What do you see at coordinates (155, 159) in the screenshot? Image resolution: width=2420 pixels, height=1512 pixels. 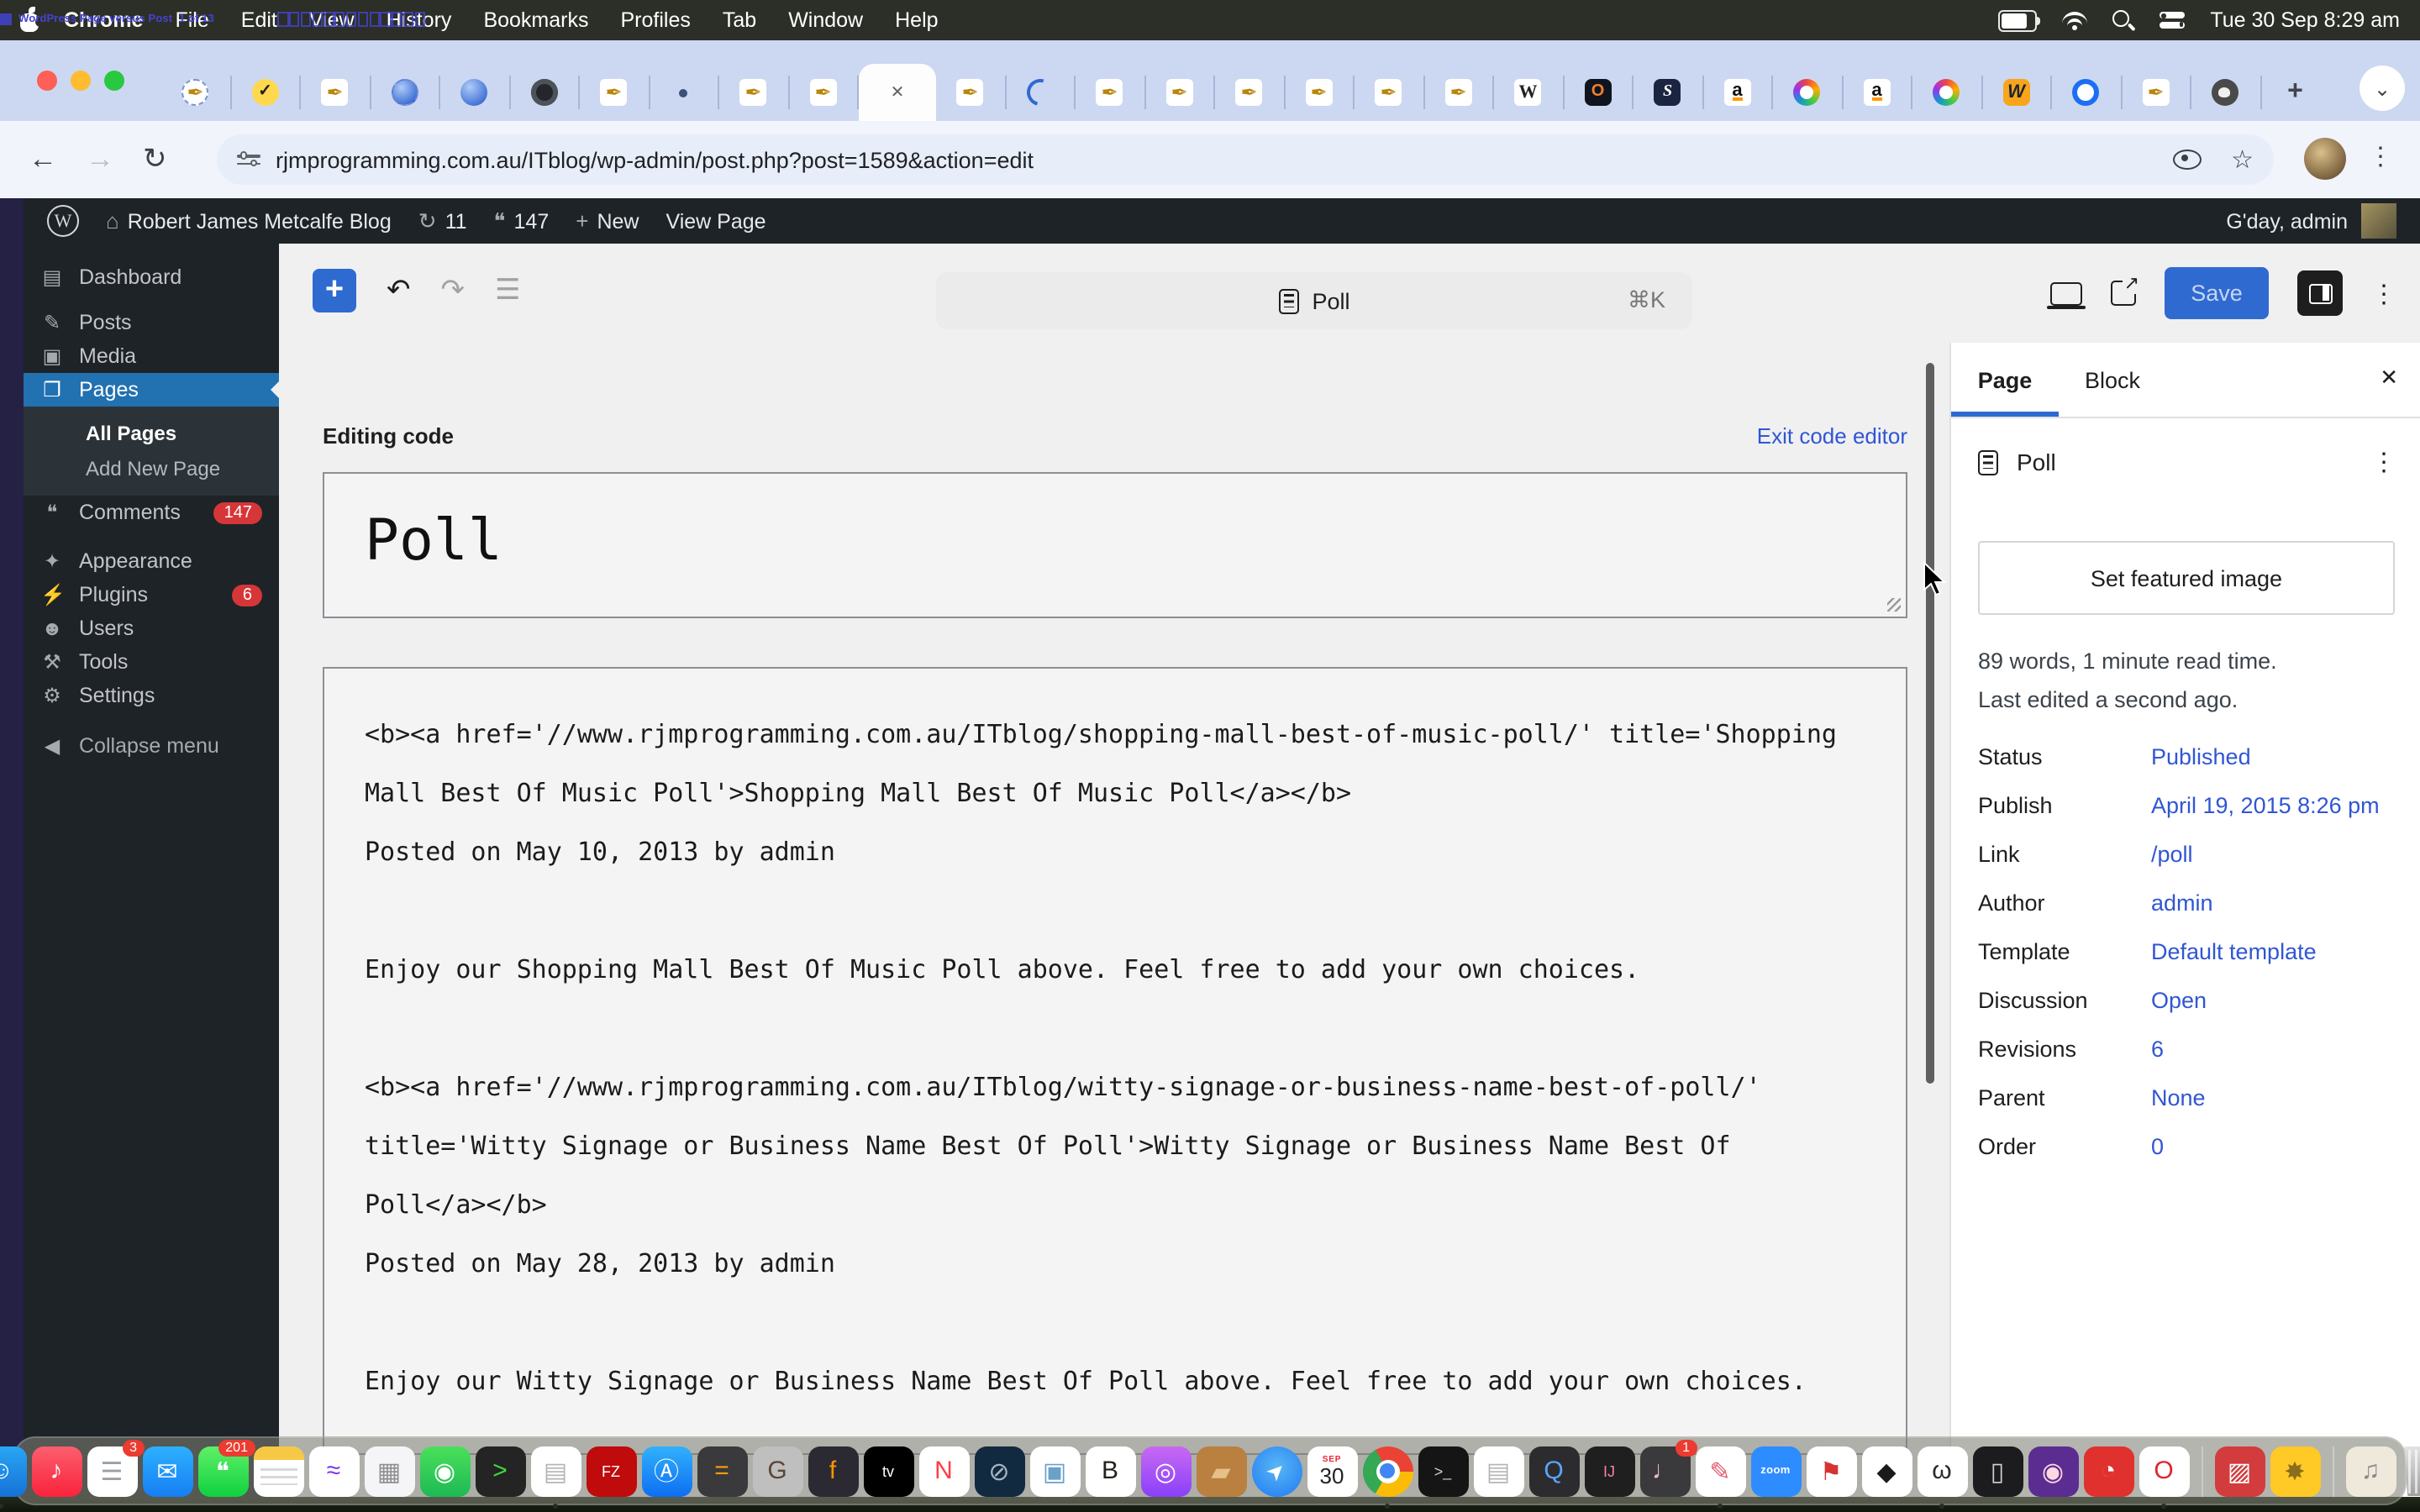 I see `reload-button: ↻` at bounding box center [155, 159].